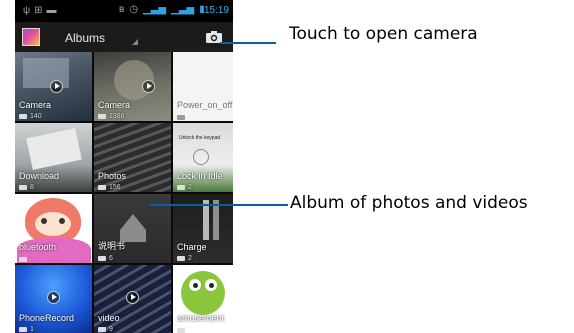 The image size is (574, 333). Describe the element at coordinates (248, 43) in the screenshot. I see `camera-callout-line` at that location.